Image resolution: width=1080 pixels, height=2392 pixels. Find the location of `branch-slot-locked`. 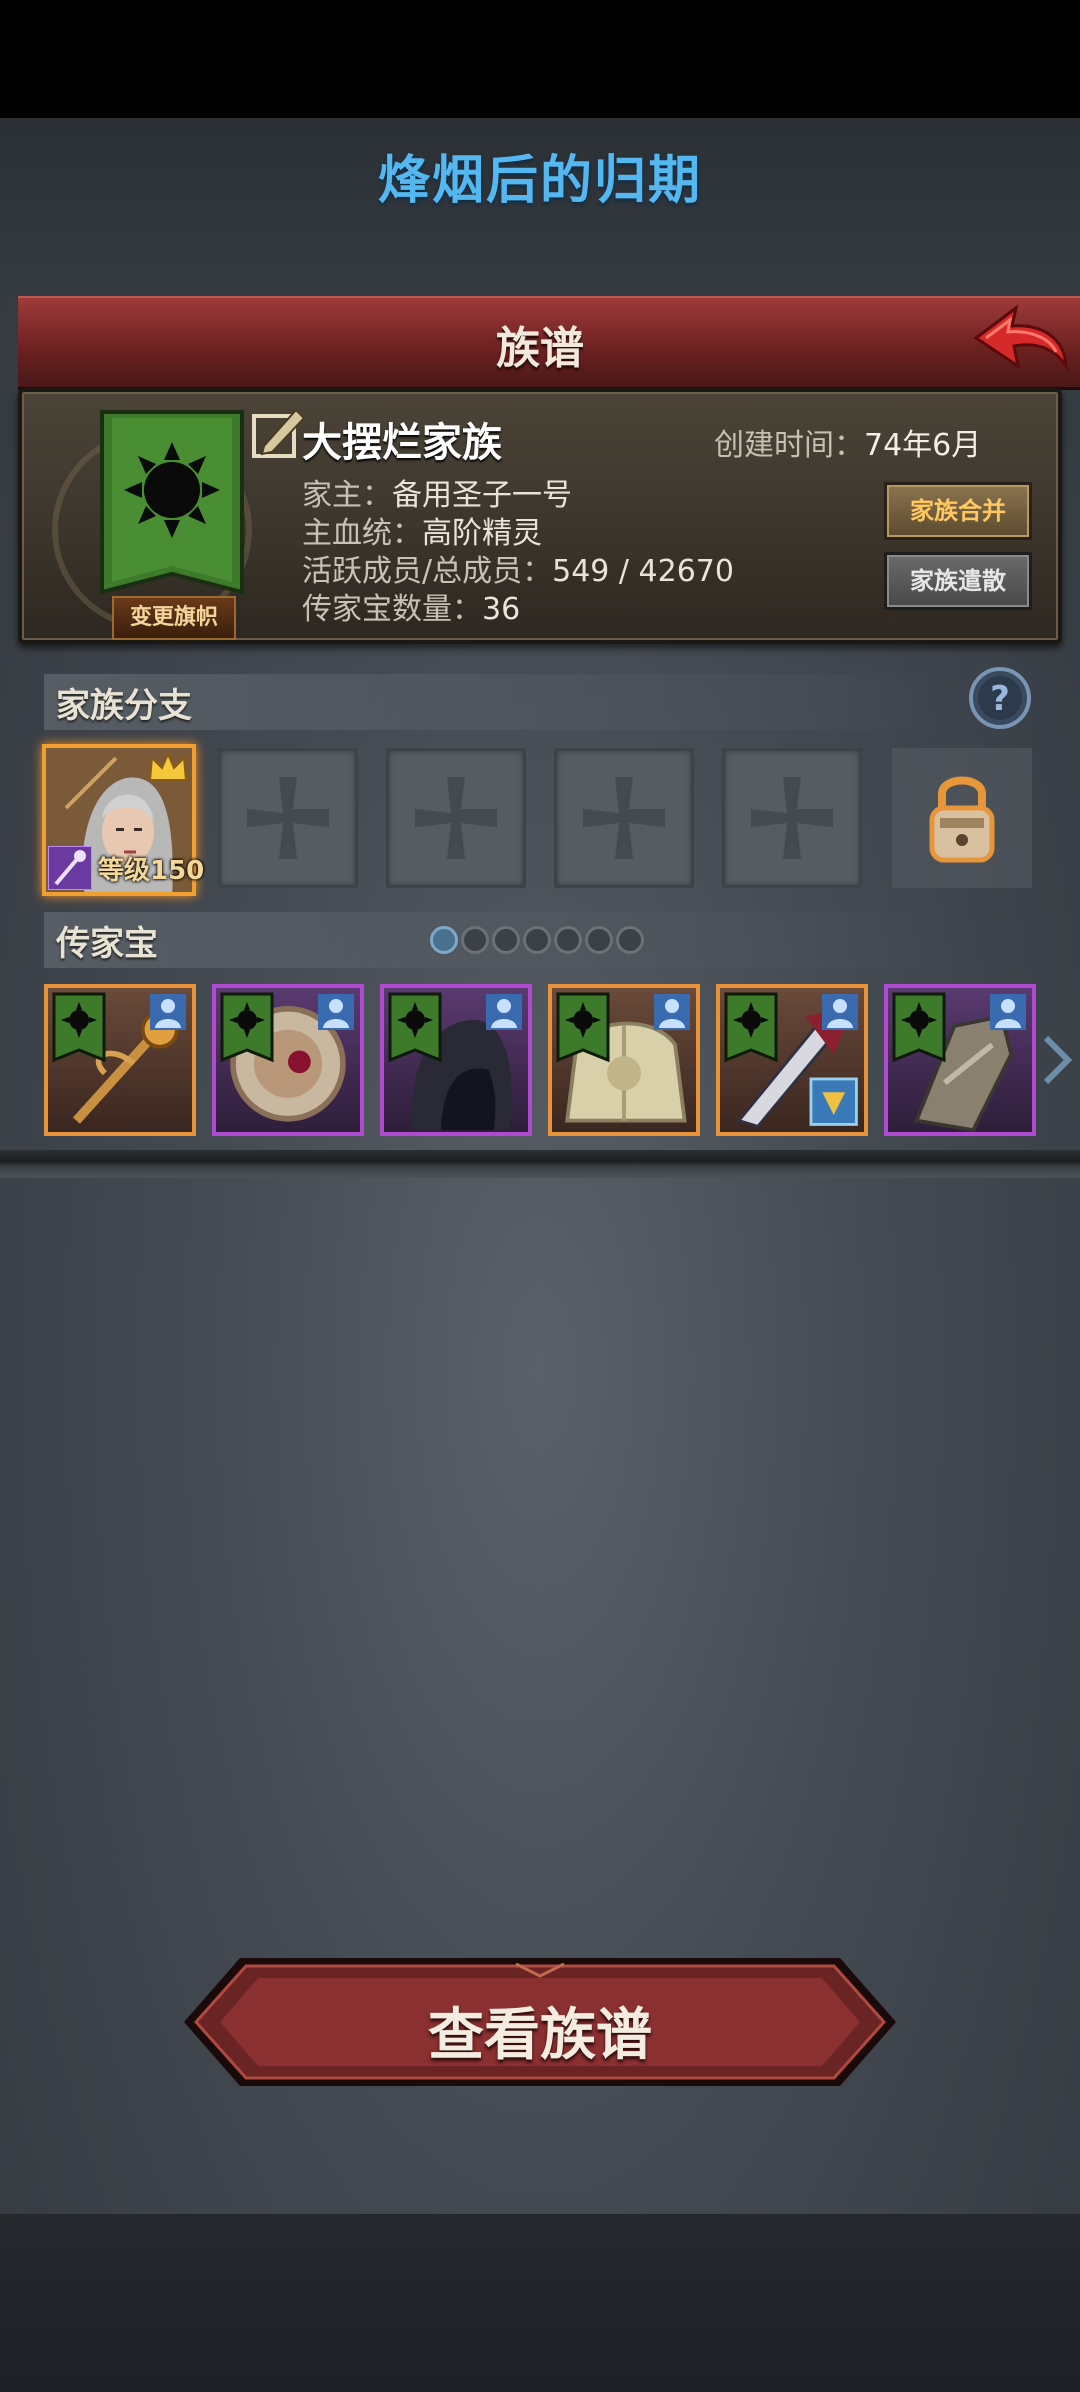

branch-slot-locked is located at coordinates (962, 818).